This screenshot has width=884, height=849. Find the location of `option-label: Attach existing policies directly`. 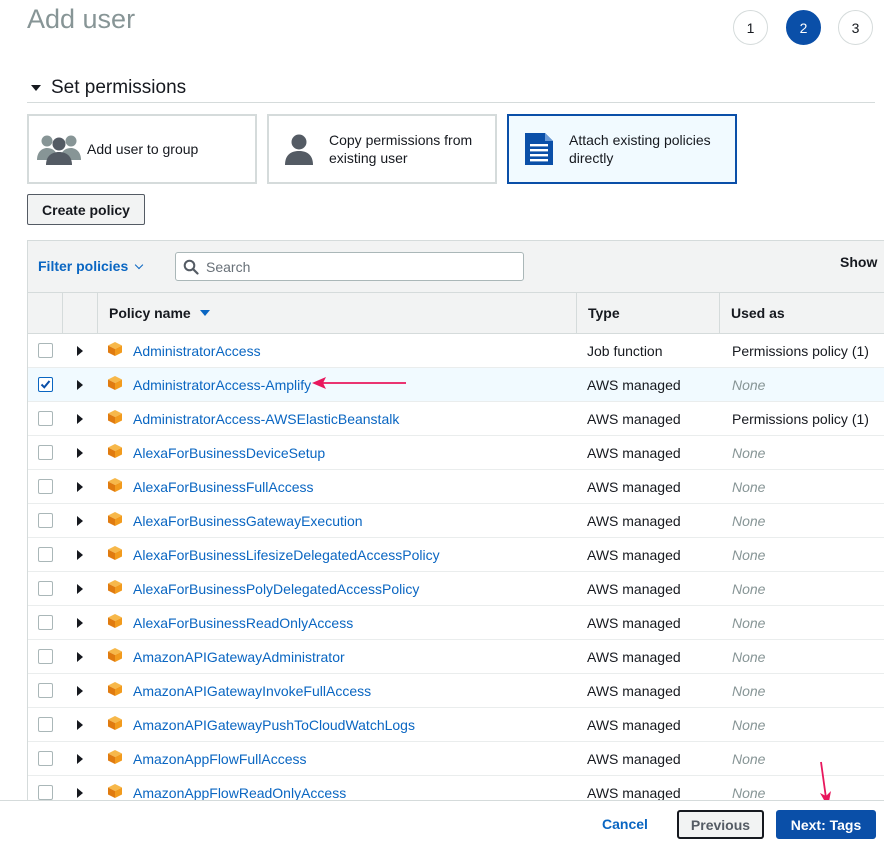

option-label: Attach existing policies directly is located at coordinates (640, 149).